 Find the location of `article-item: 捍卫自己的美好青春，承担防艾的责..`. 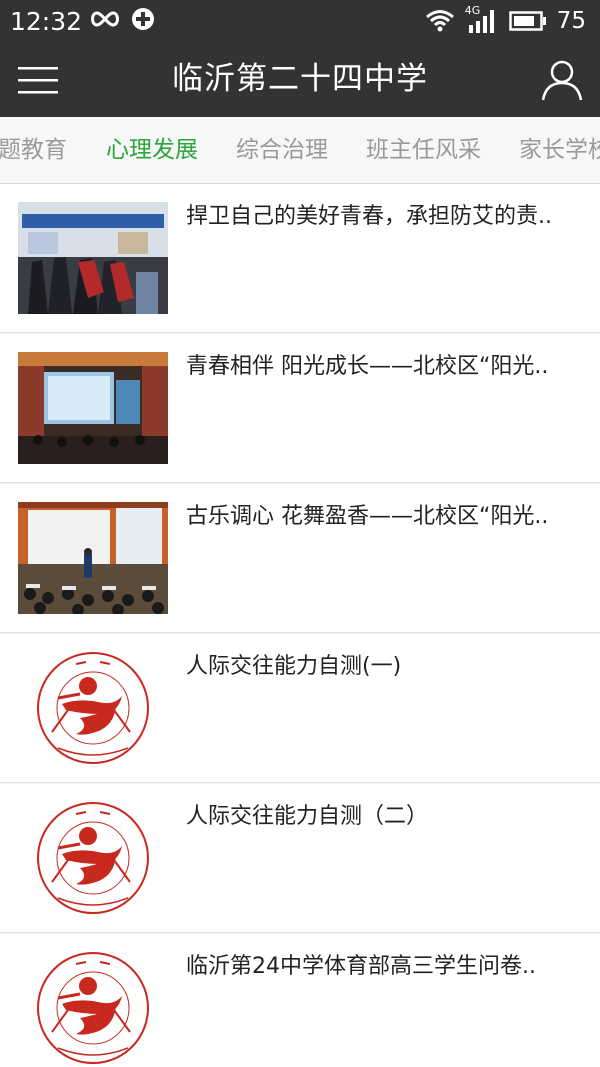

article-item: 捍卫自己的美好青春，承担防艾的责.. is located at coordinates (300, 258).